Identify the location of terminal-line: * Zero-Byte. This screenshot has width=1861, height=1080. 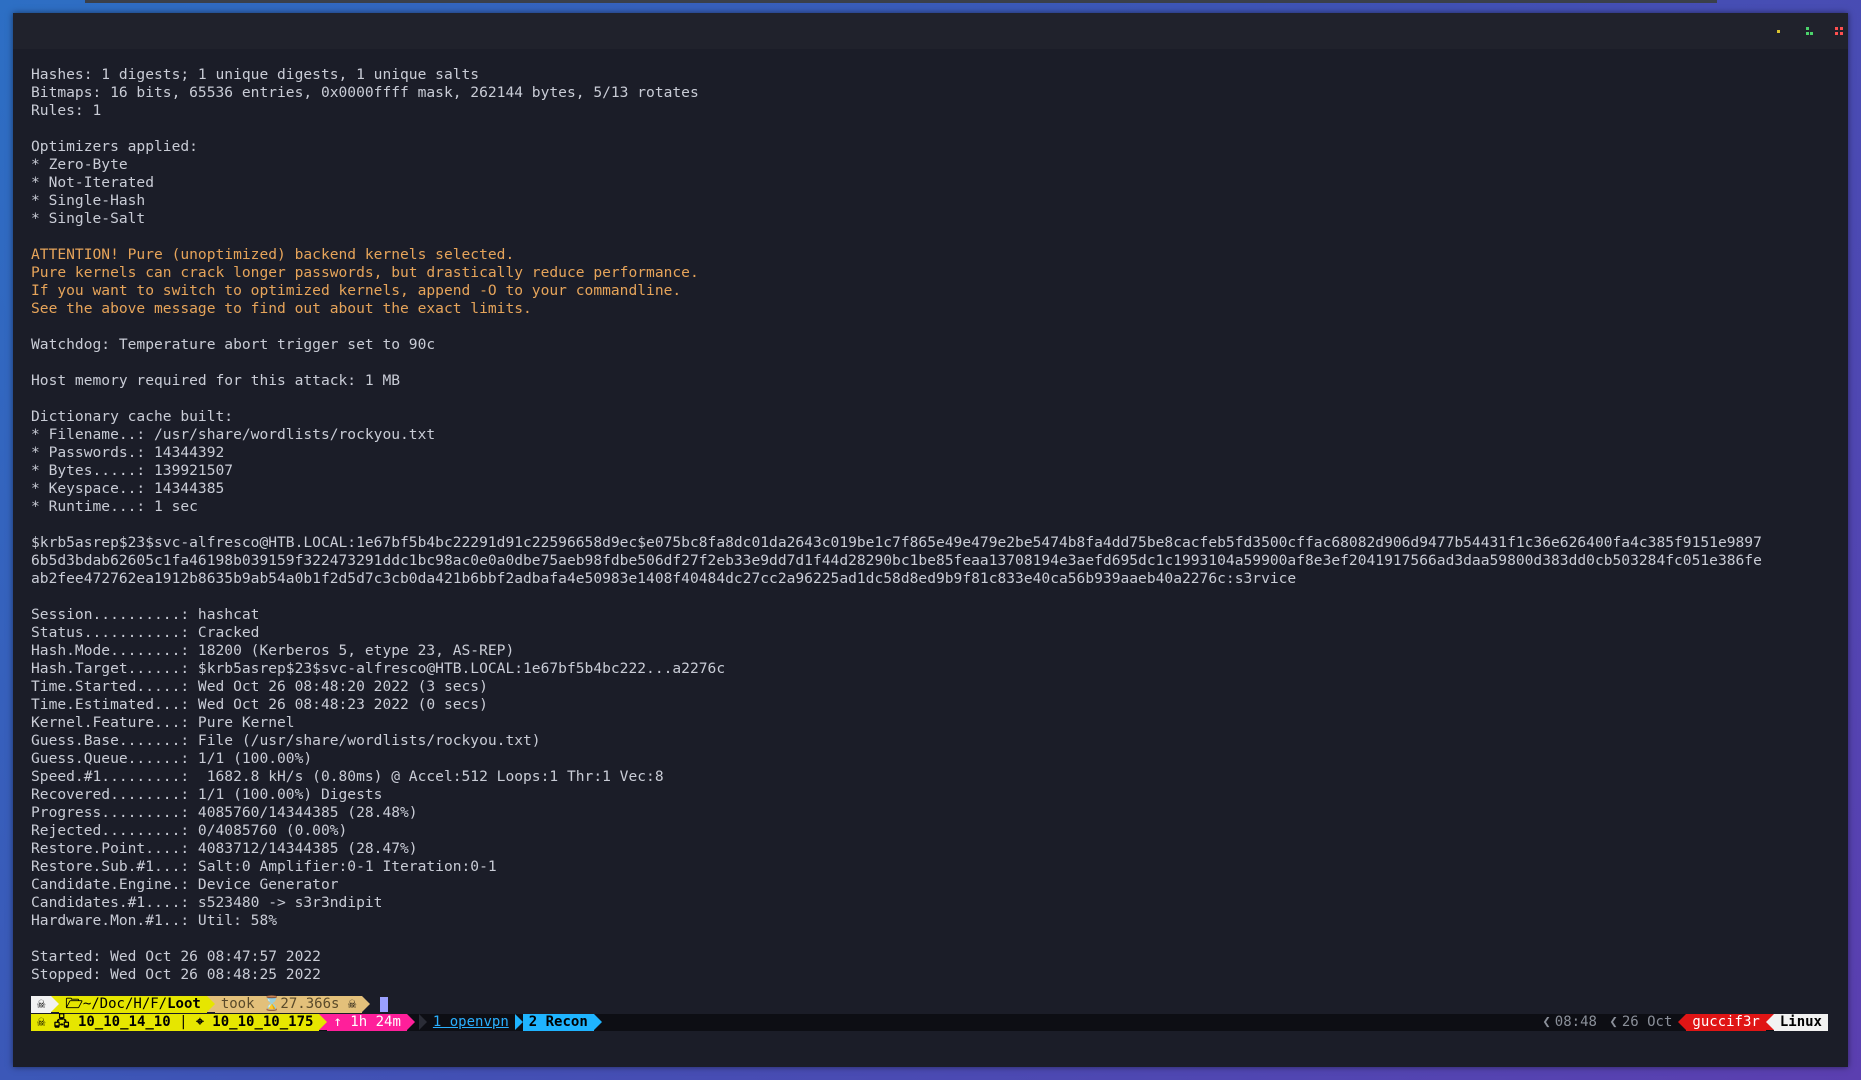
(79, 164).